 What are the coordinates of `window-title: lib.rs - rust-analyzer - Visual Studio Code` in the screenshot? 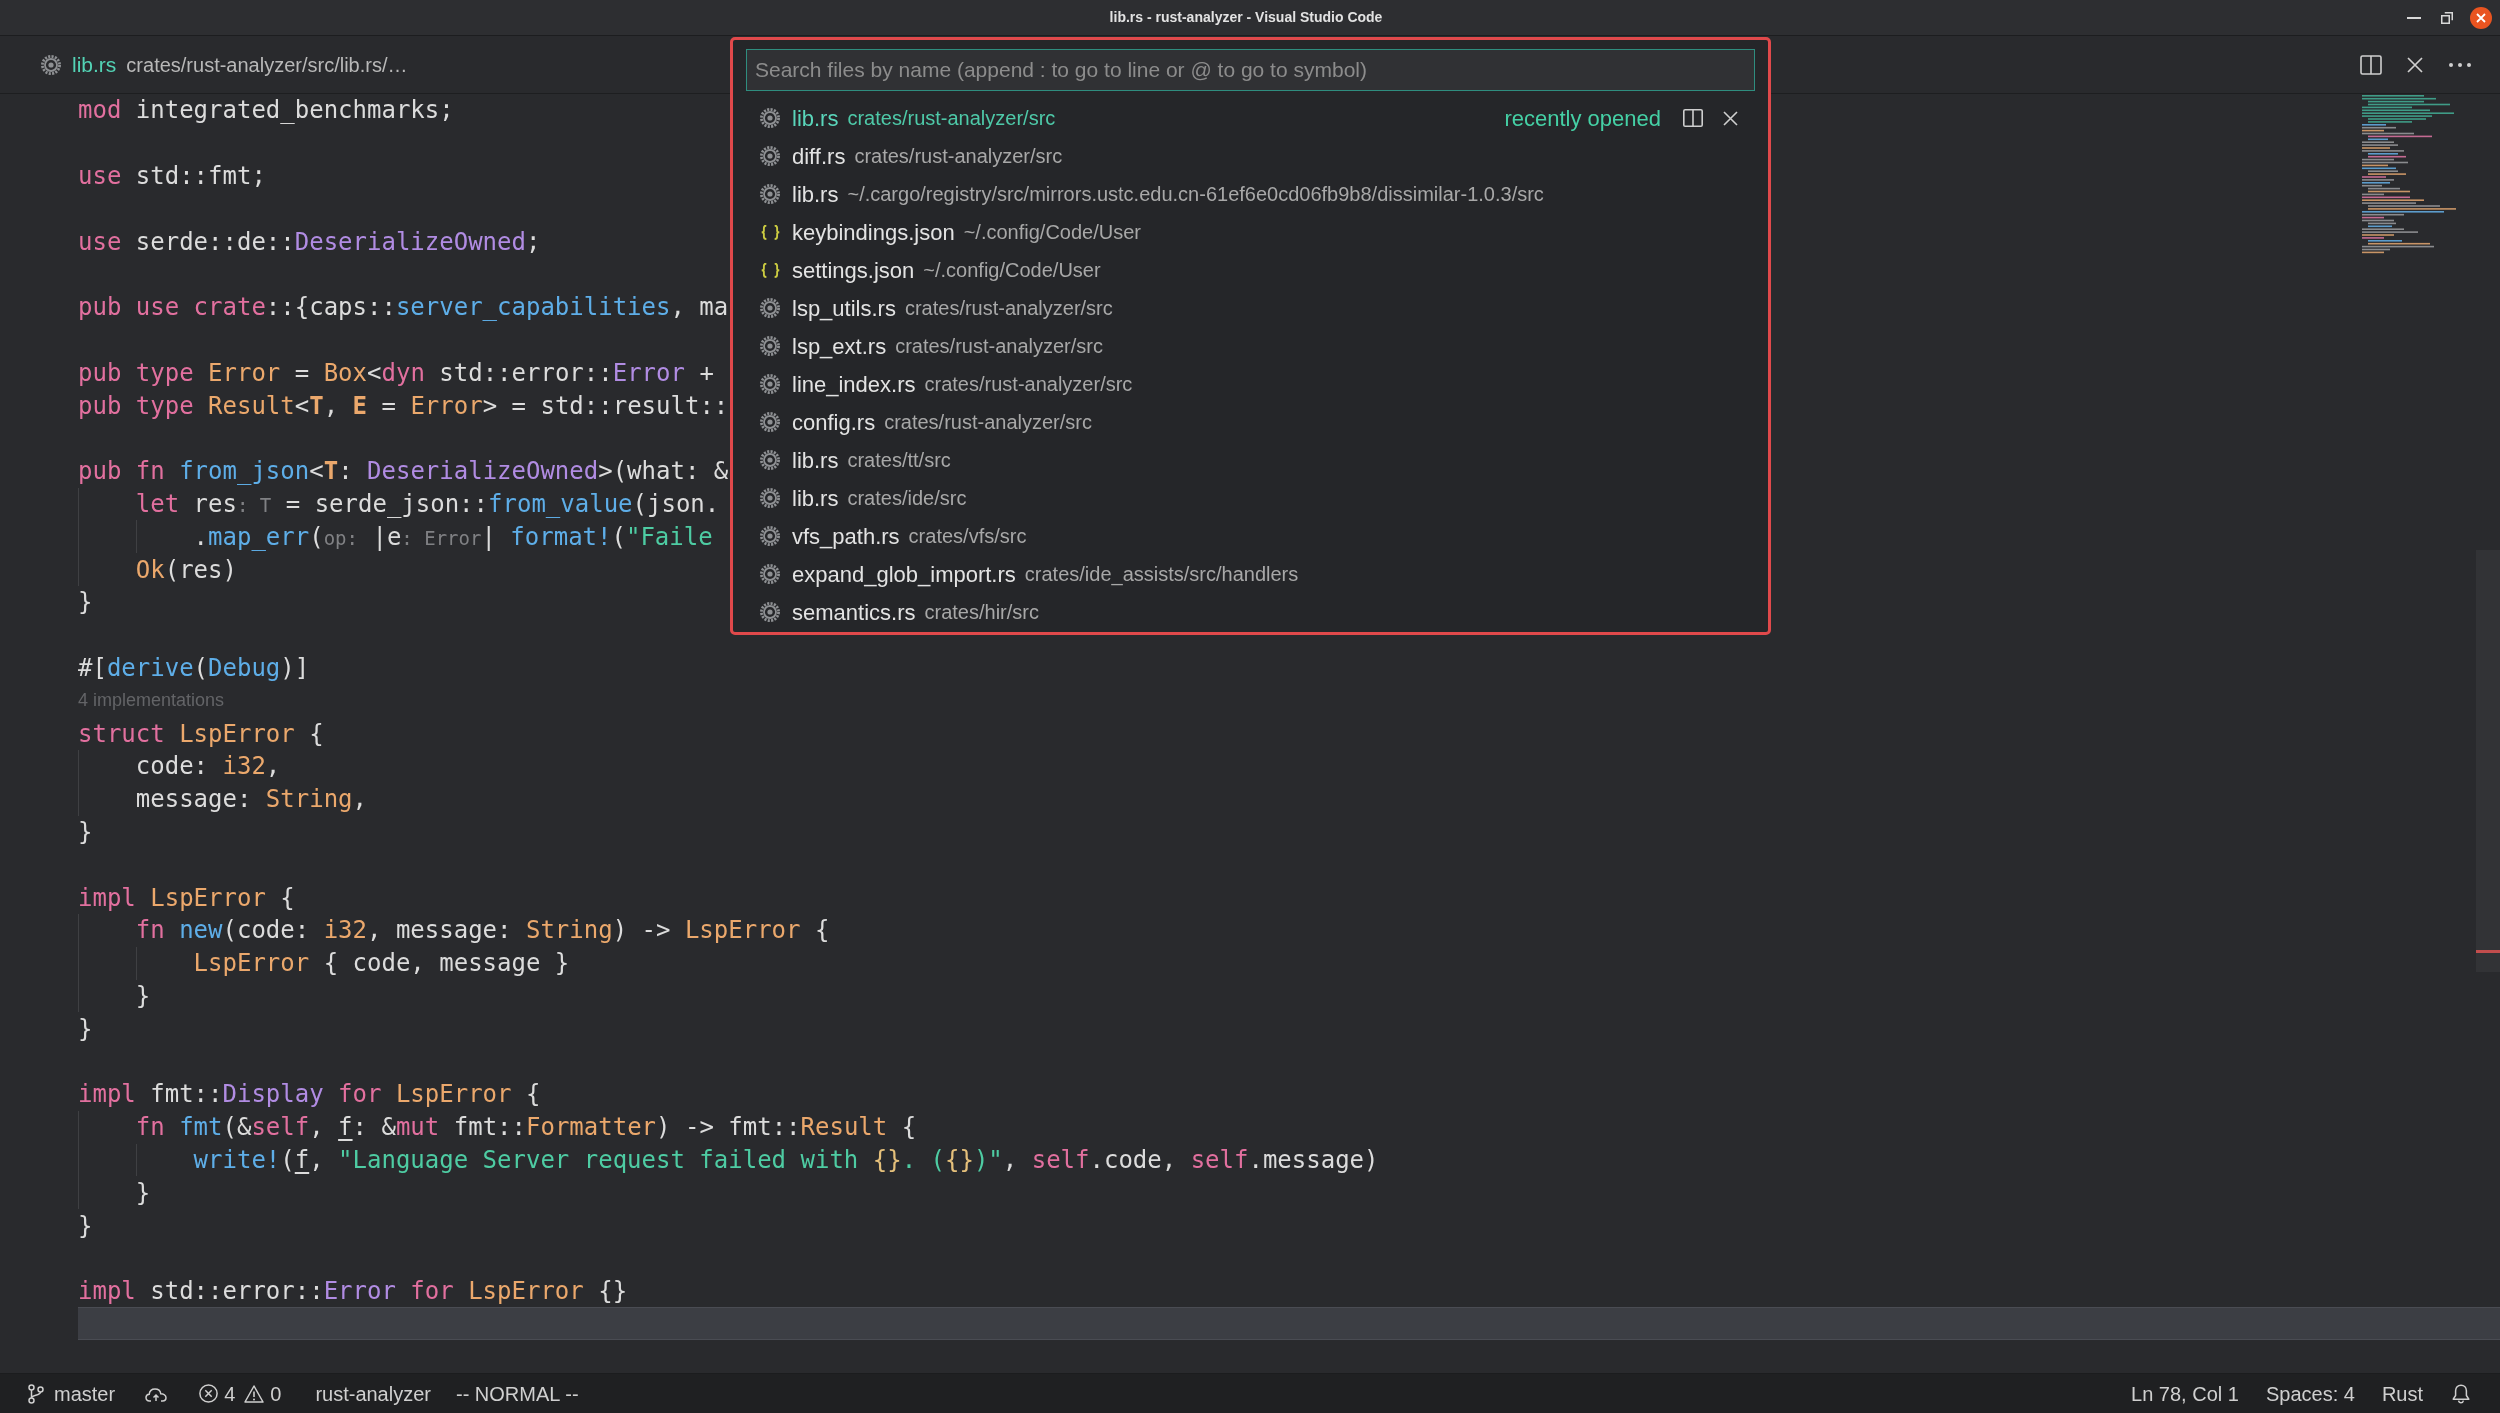 It's located at (1246, 17).